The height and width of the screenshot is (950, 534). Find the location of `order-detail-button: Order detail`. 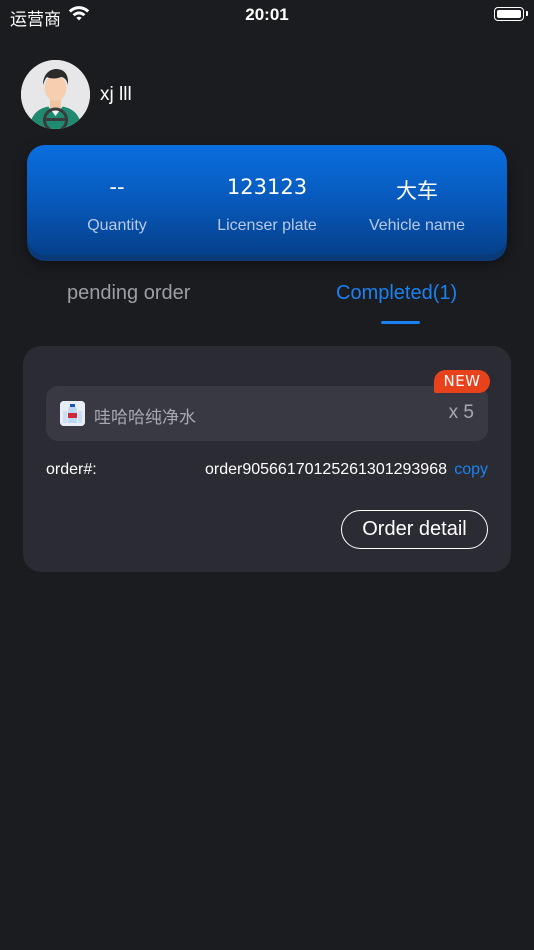

order-detail-button: Order detail is located at coordinates (414, 529).